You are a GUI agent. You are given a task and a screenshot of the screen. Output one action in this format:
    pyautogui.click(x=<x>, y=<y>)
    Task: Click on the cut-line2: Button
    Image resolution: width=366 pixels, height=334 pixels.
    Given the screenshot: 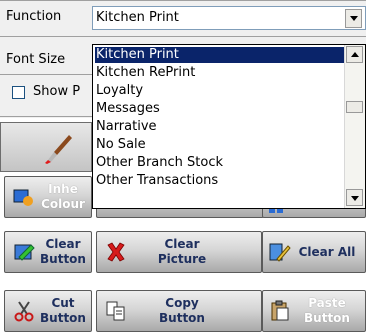 What is the action you would take?
    pyautogui.click(x=63, y=318)
    